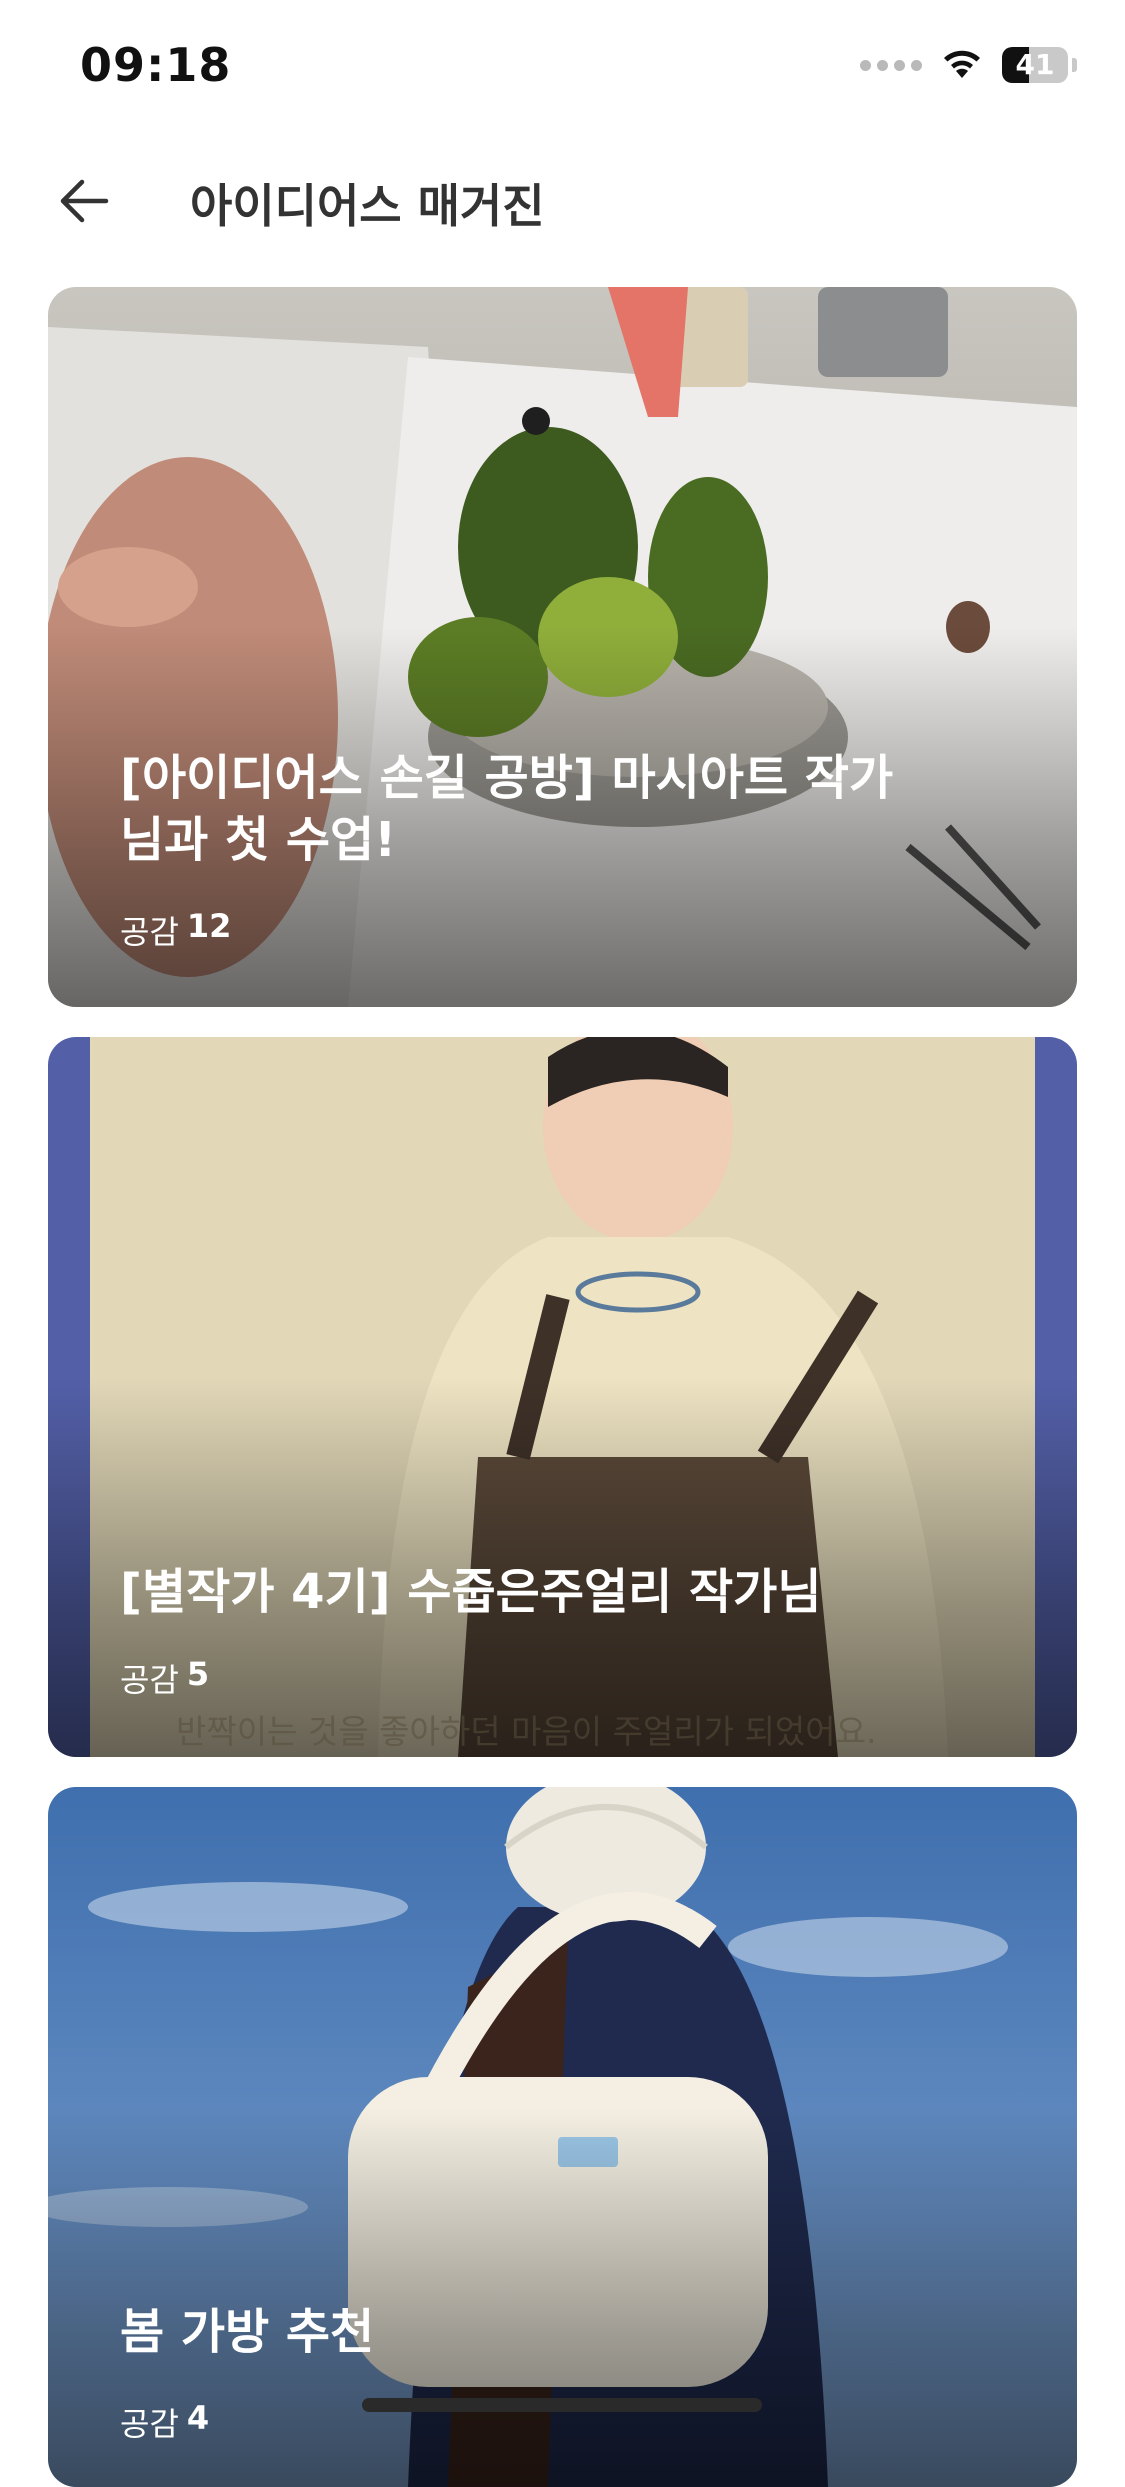  What do you see at coordinates (247, 2332) in the screenshot?
I see `card-title: 봄 가방 추천` at bounding box center [247, 2332].